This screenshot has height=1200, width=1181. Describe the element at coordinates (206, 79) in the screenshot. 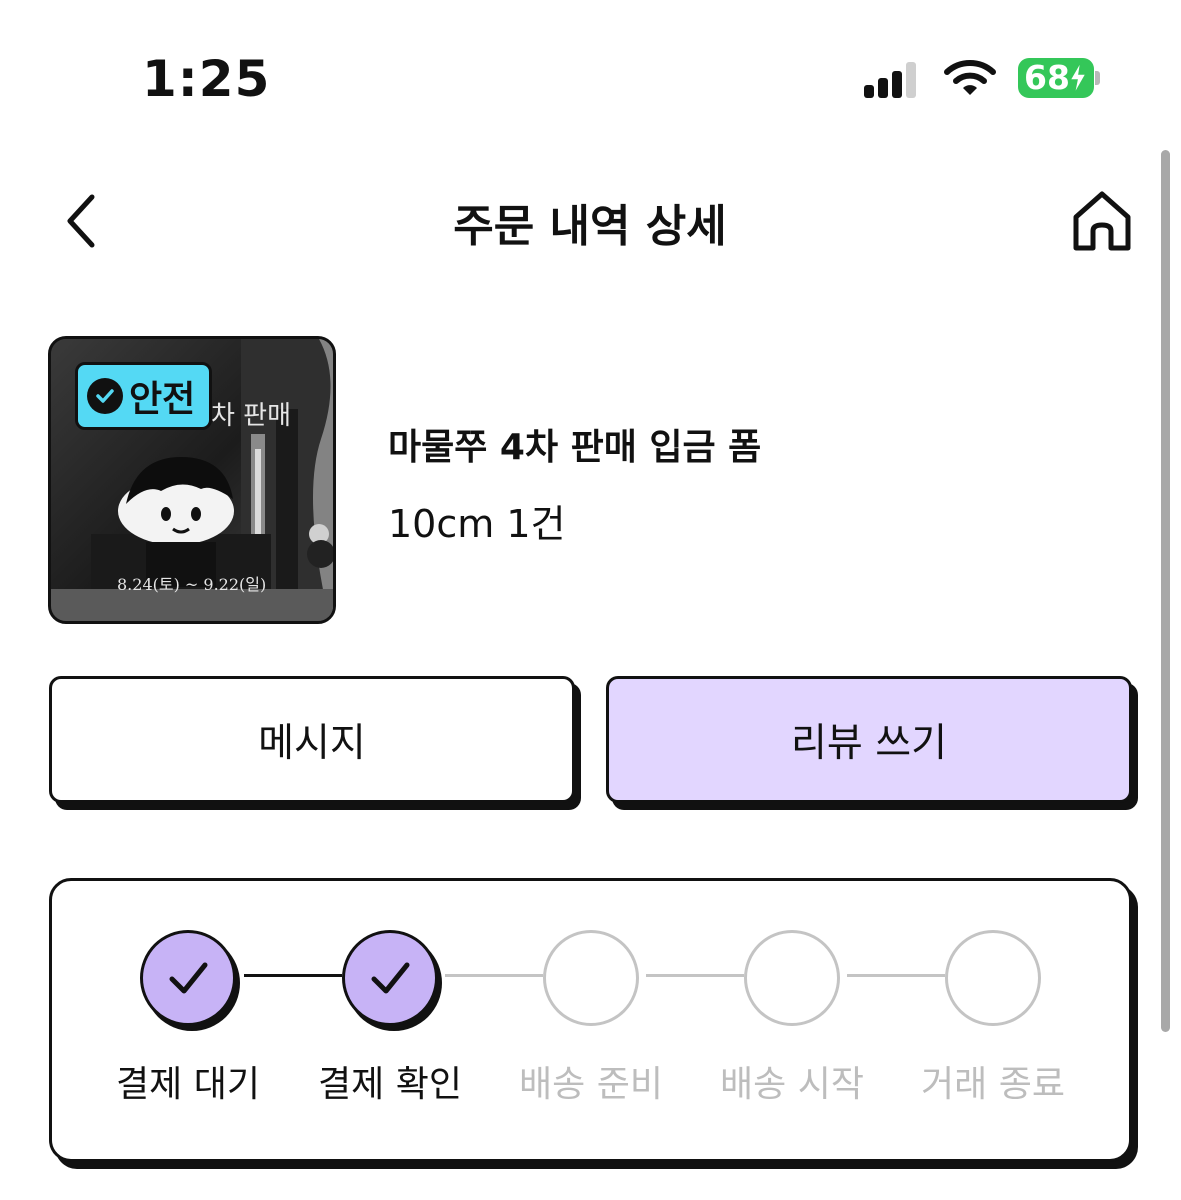

I see `status-time: 1:25` at that location.